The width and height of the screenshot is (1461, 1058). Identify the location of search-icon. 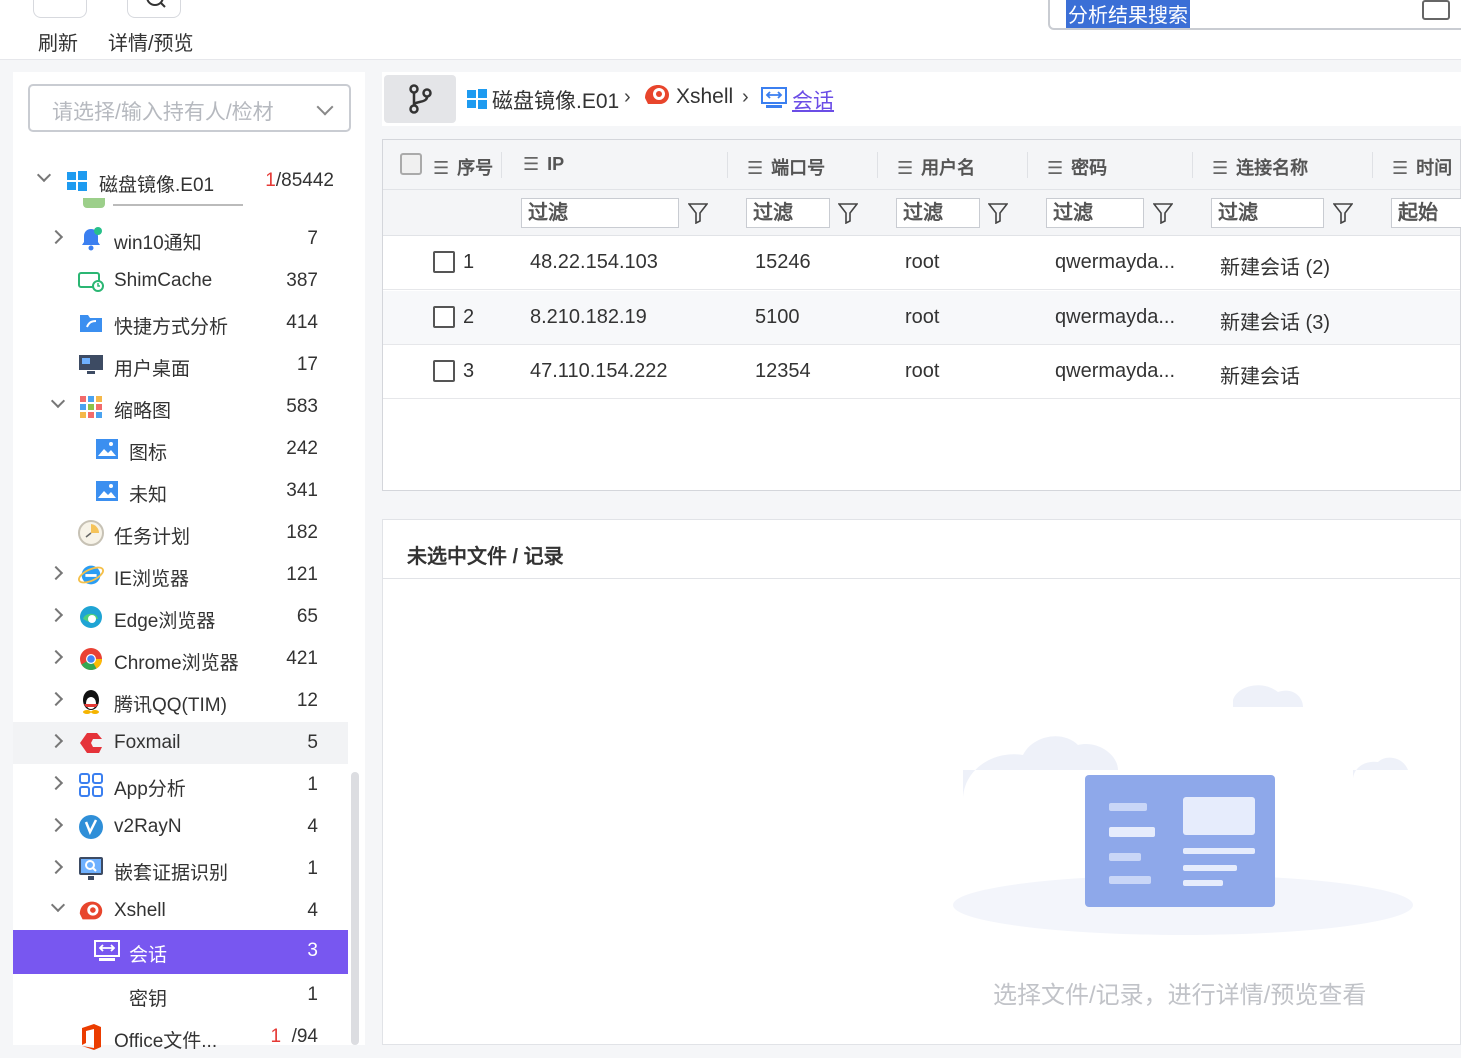
(156, 4).